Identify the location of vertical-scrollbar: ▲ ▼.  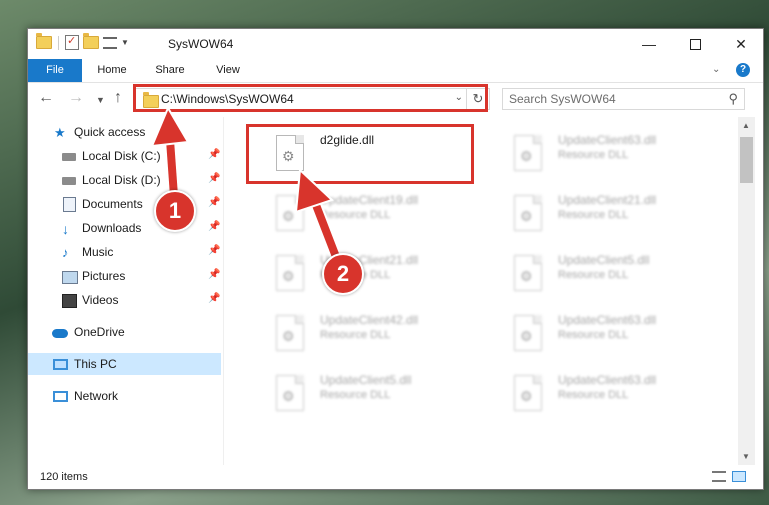
(746, 291).